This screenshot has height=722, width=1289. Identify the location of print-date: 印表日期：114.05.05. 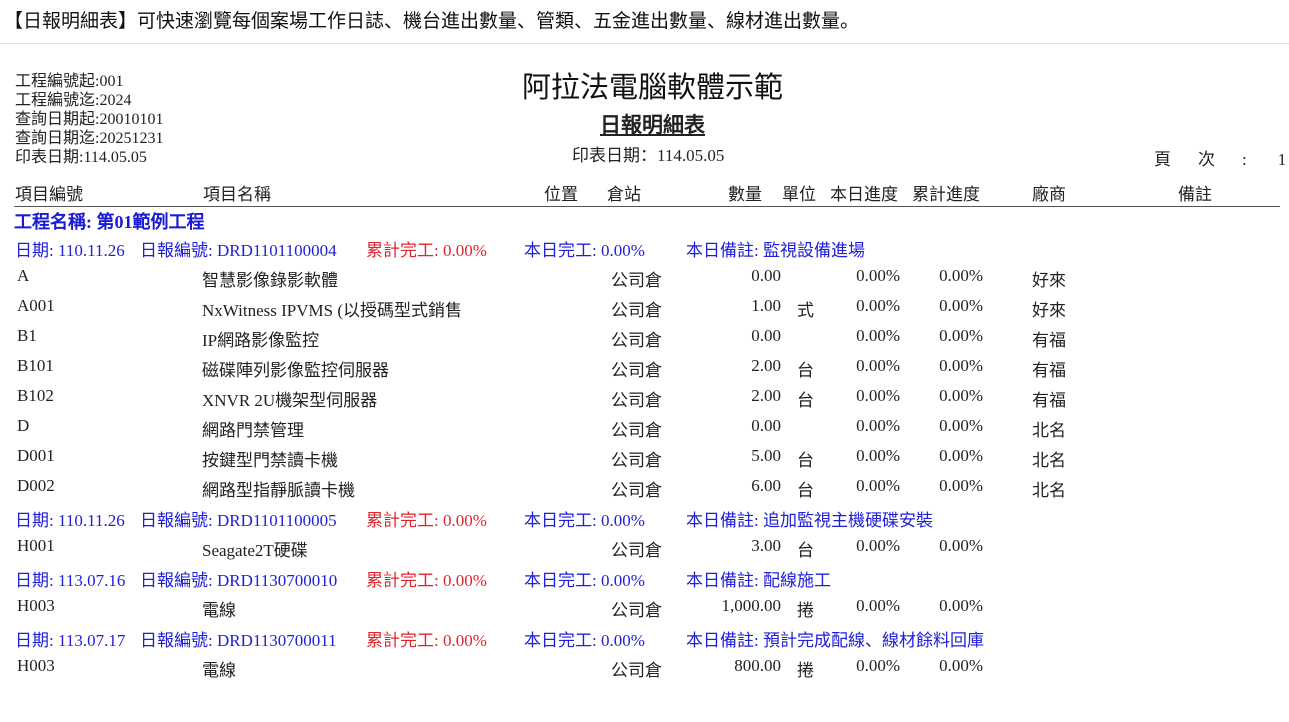
(648, 155).